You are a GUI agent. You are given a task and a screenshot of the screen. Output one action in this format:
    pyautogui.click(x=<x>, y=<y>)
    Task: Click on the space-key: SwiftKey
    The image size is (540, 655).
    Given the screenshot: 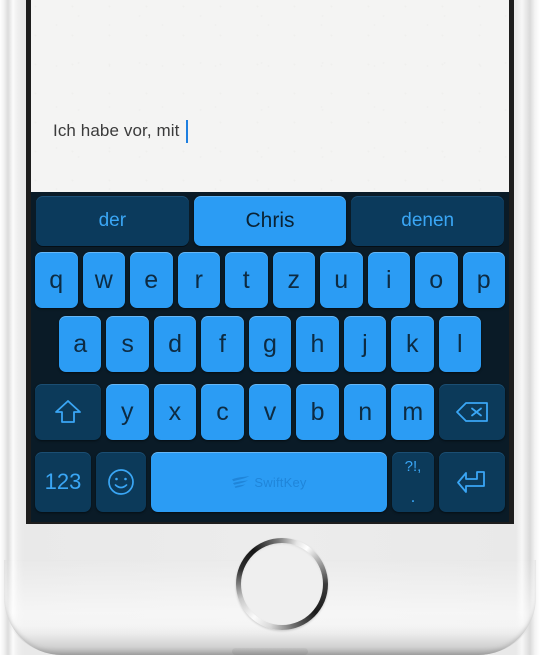 What is the action you would take?
    pyautogui.click(x=269, y=482)
    